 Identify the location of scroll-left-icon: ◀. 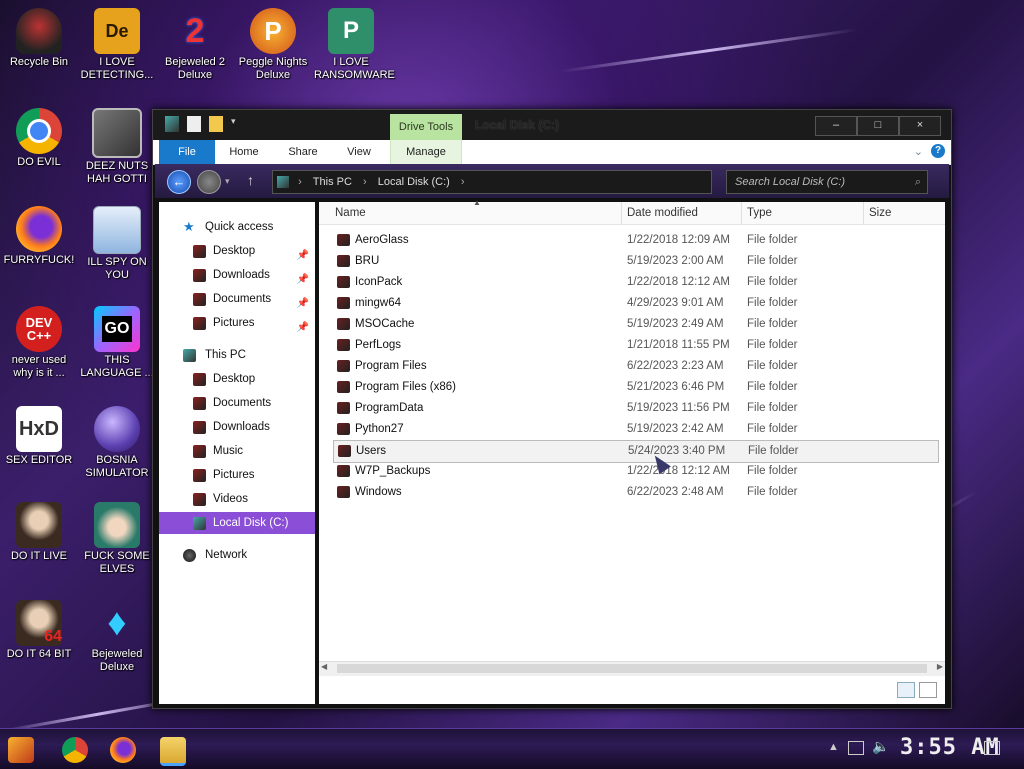
(324, 666).